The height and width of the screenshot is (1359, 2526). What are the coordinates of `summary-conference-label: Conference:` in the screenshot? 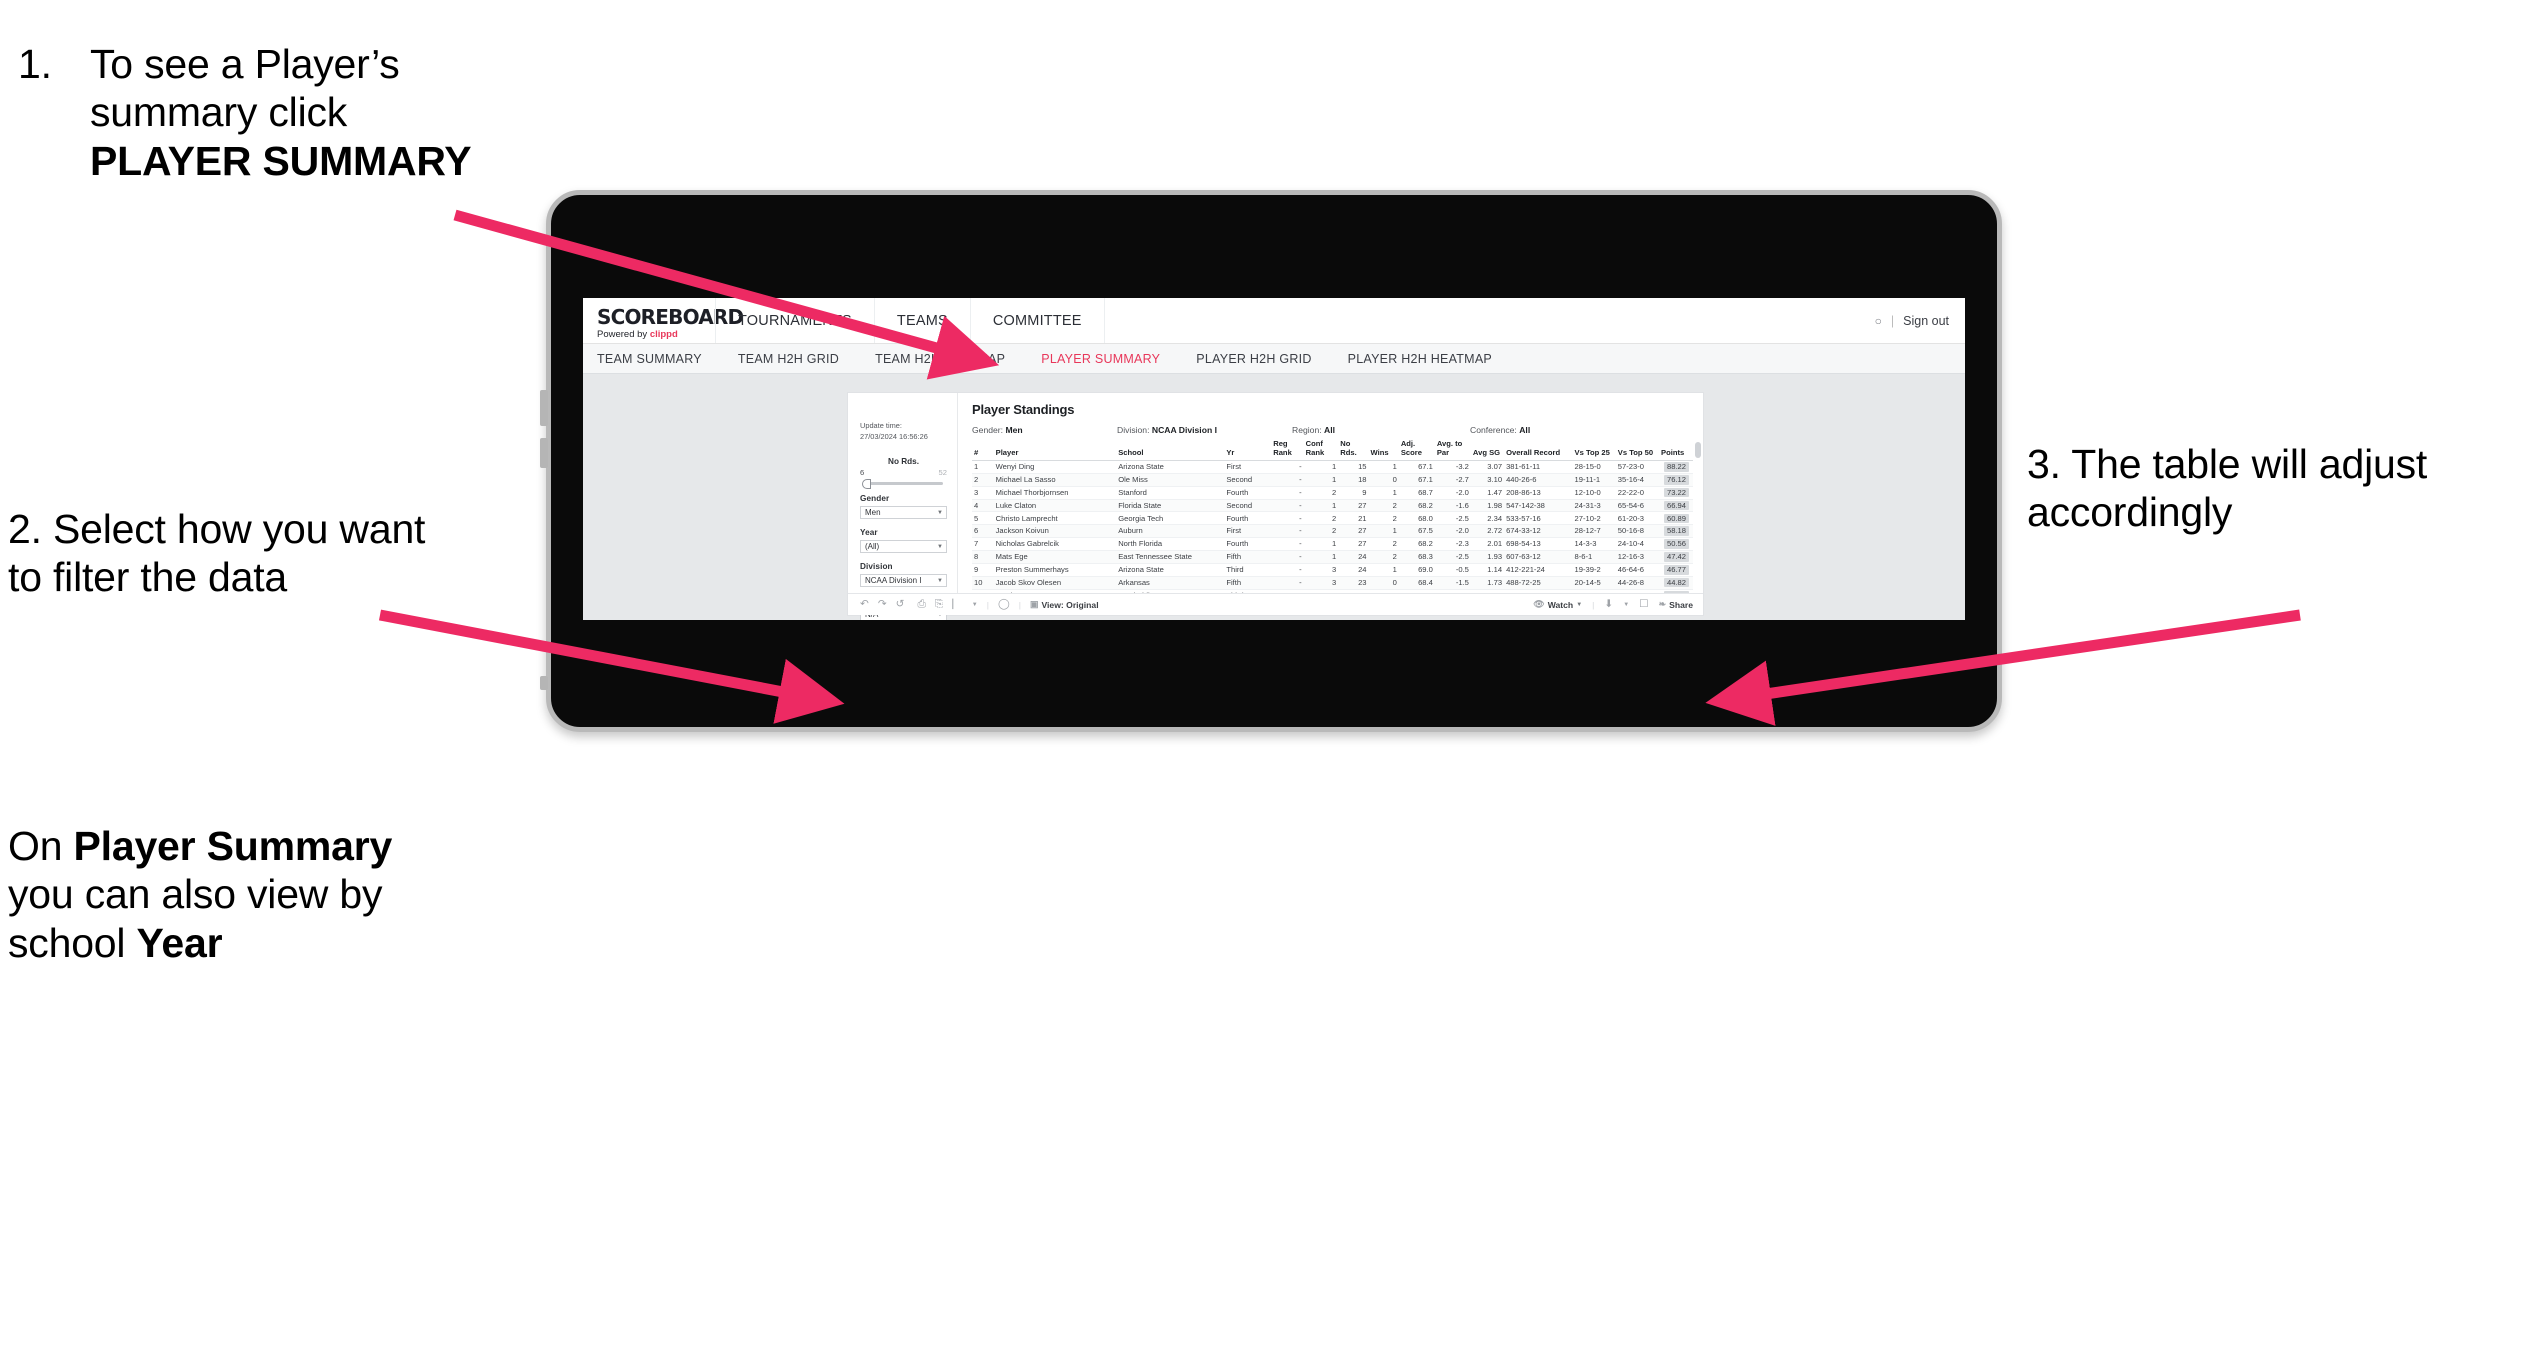 It's located at (1495, 430).